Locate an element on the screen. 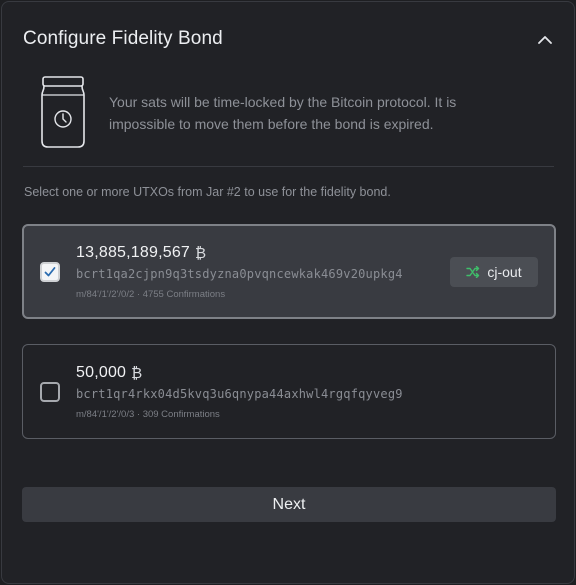  checkmark-icon is located at coordinates (50, 272).